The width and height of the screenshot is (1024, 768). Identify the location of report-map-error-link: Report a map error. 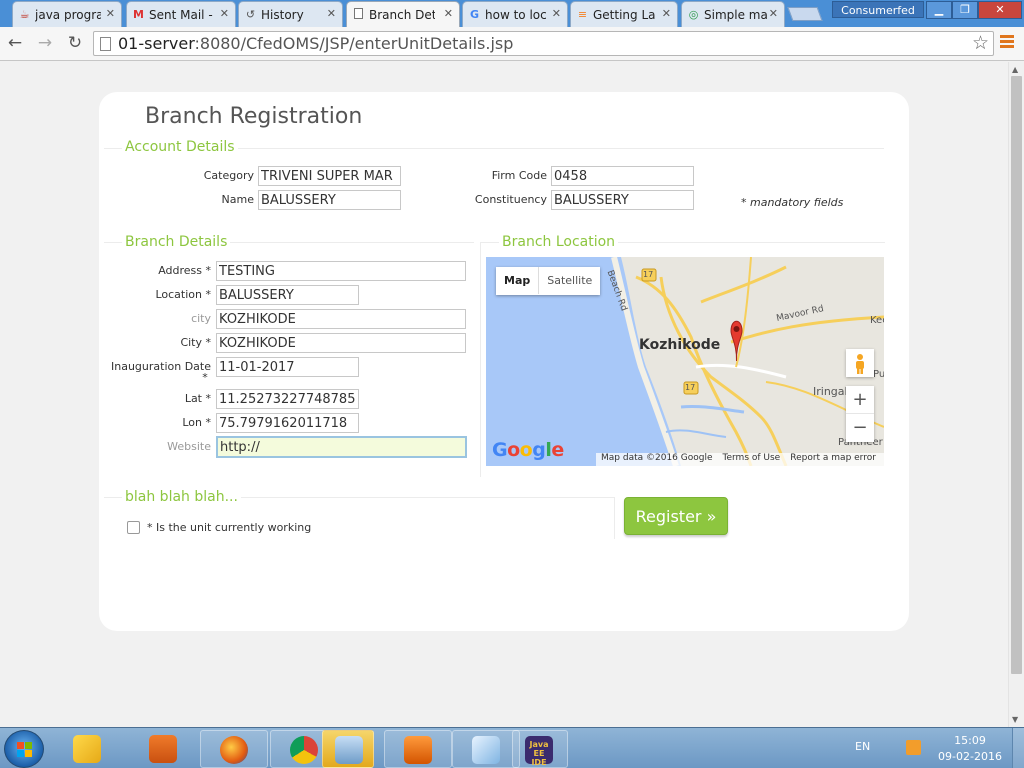
(833, 458).